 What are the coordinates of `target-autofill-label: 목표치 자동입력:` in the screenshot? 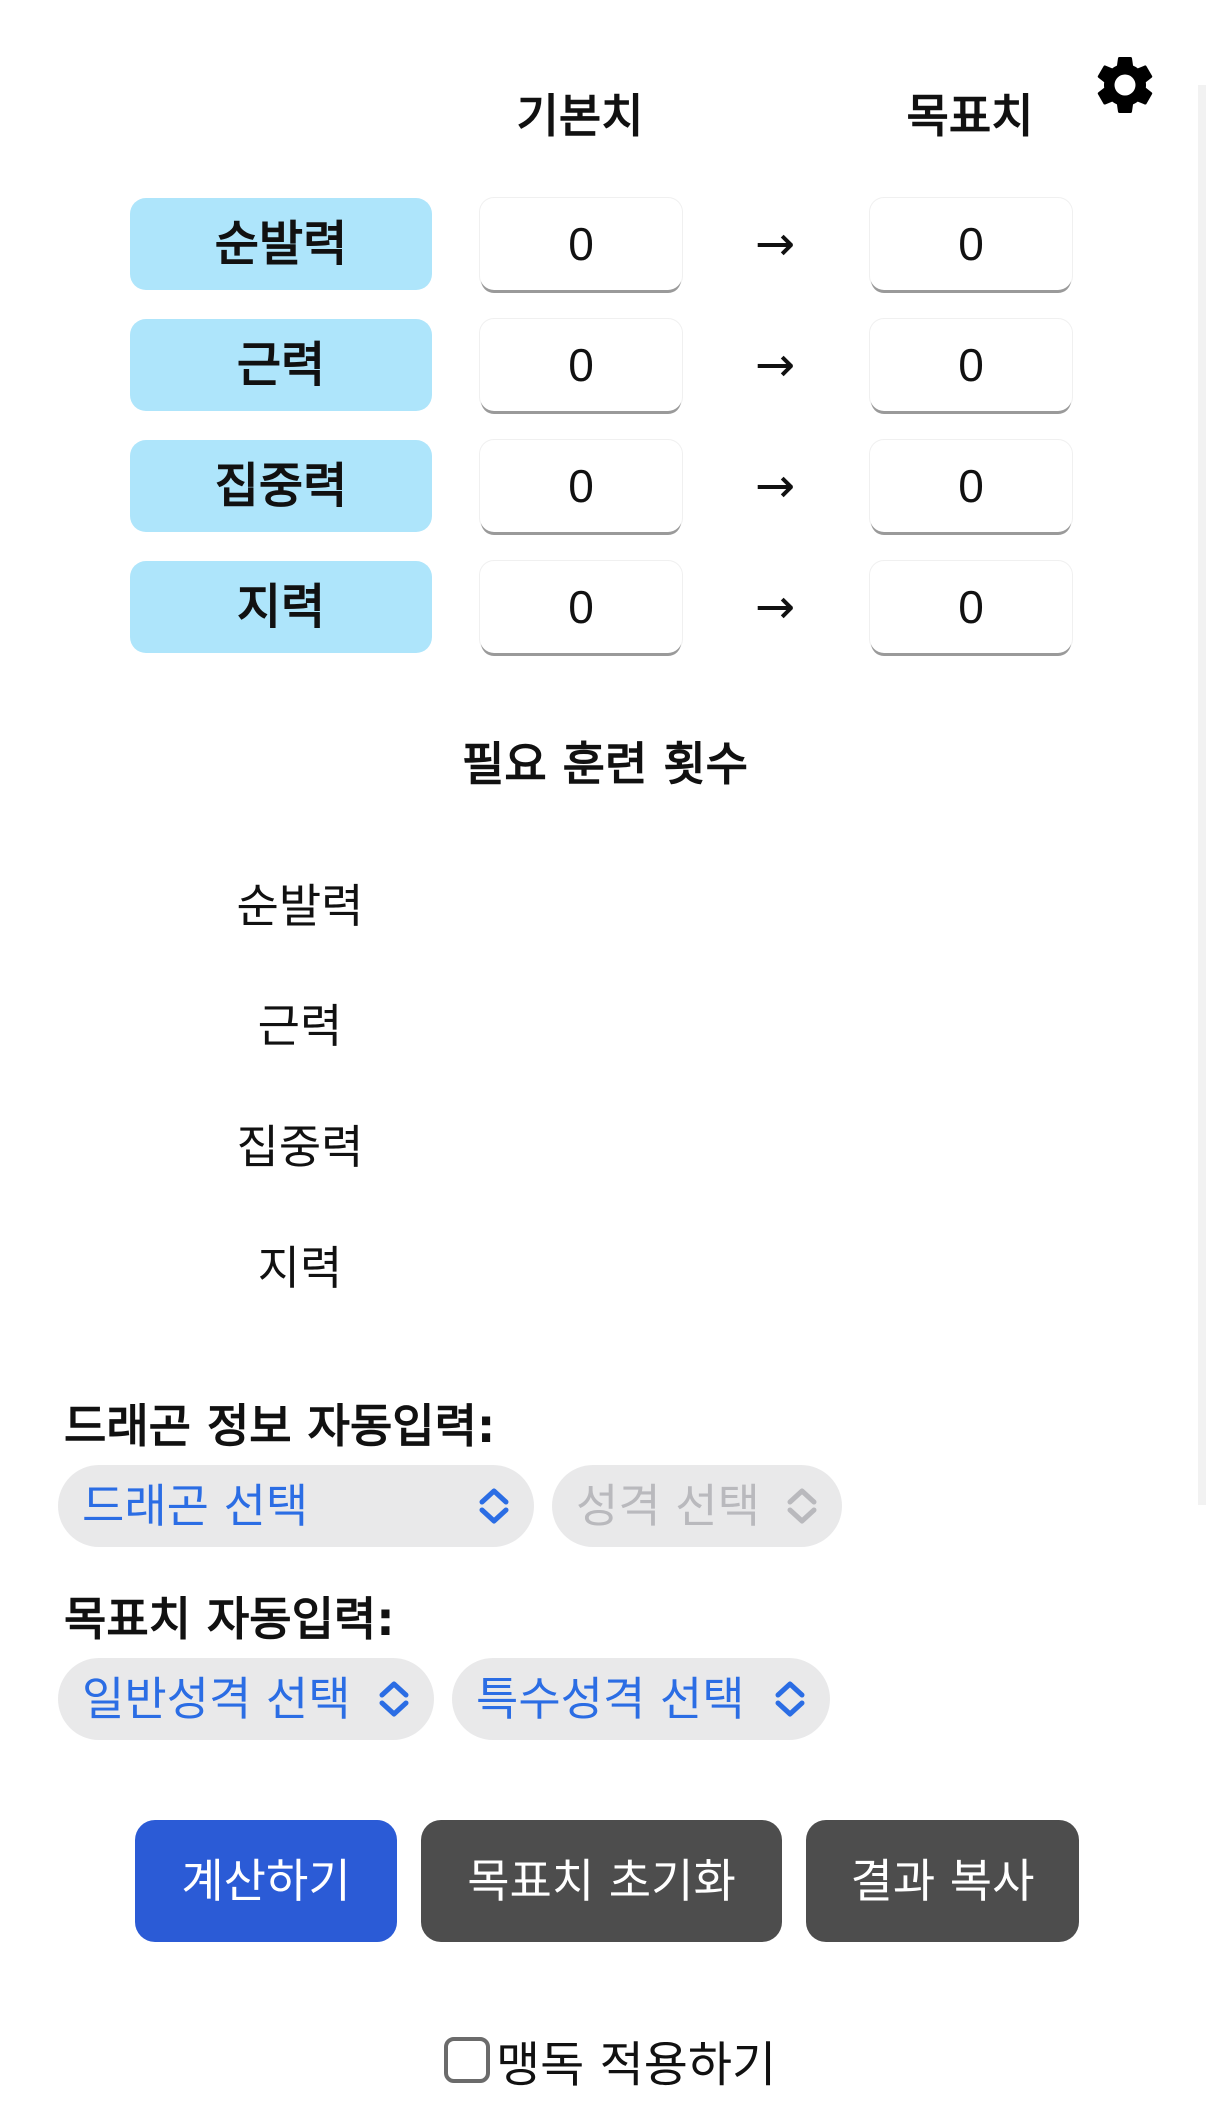 It's located at (229, 1619).